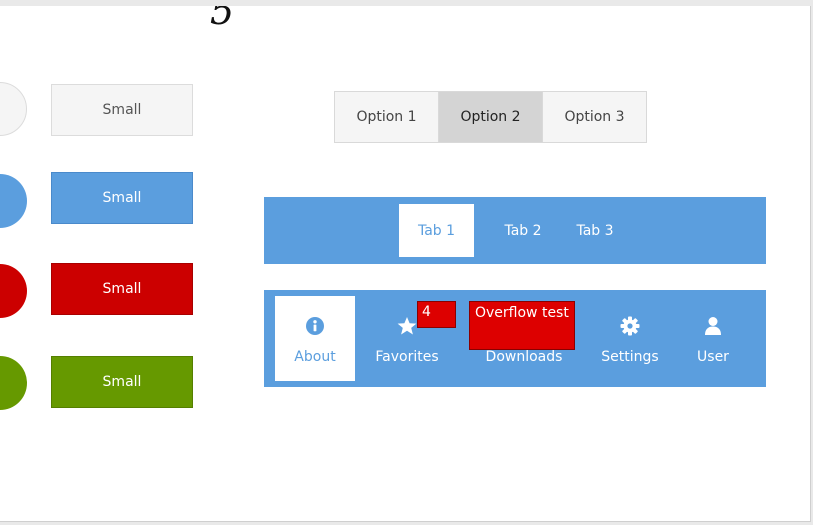  I want to click on tab-3: Tab 3, so click(595, 230).